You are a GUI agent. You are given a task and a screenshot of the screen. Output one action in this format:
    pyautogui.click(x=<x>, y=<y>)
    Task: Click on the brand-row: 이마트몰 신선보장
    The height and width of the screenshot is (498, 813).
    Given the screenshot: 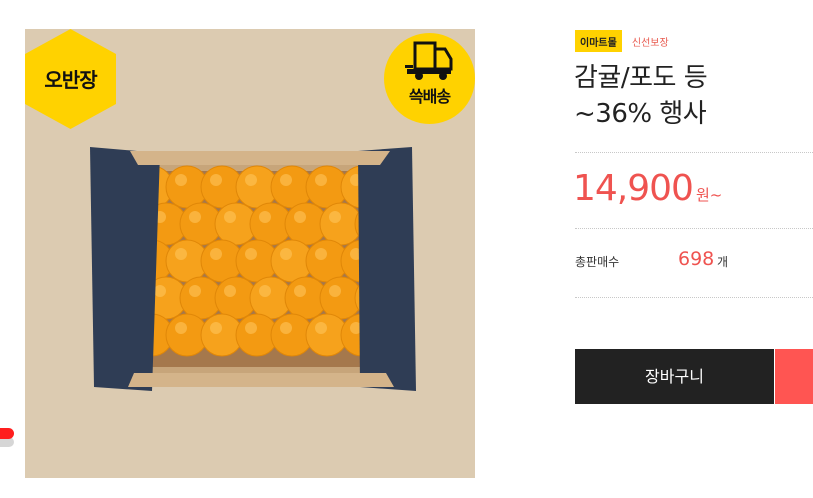 What is the action you would take?
    pyautogui.click(x=622, y=41)
    